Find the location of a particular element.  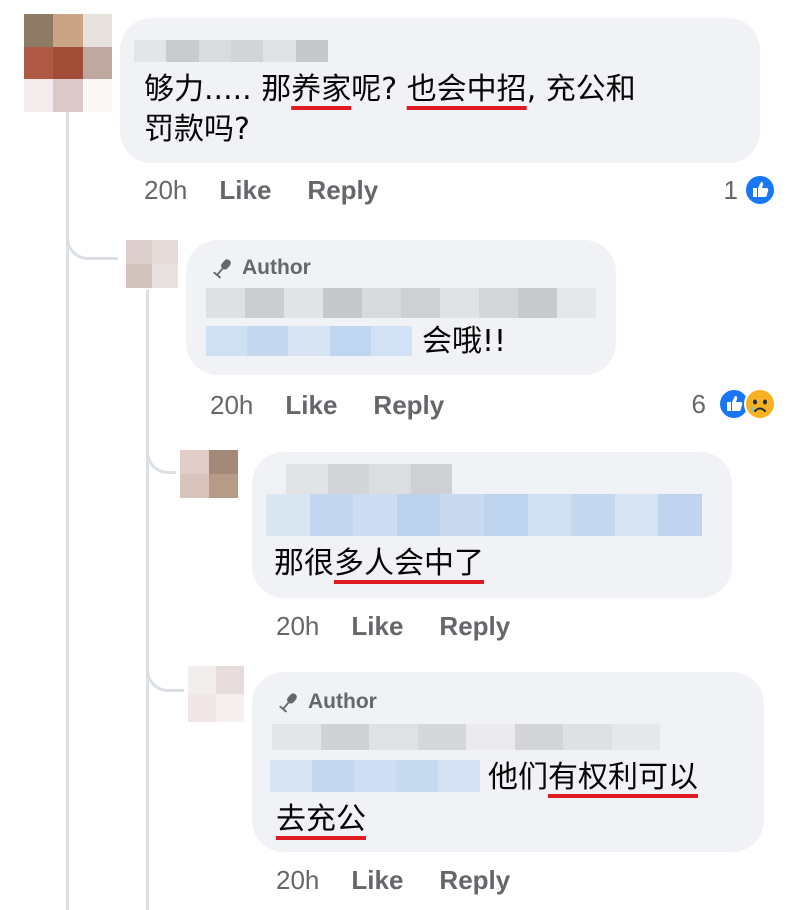

comment-bubble: 那很多人会中了 is located at coordinates (492, 525).